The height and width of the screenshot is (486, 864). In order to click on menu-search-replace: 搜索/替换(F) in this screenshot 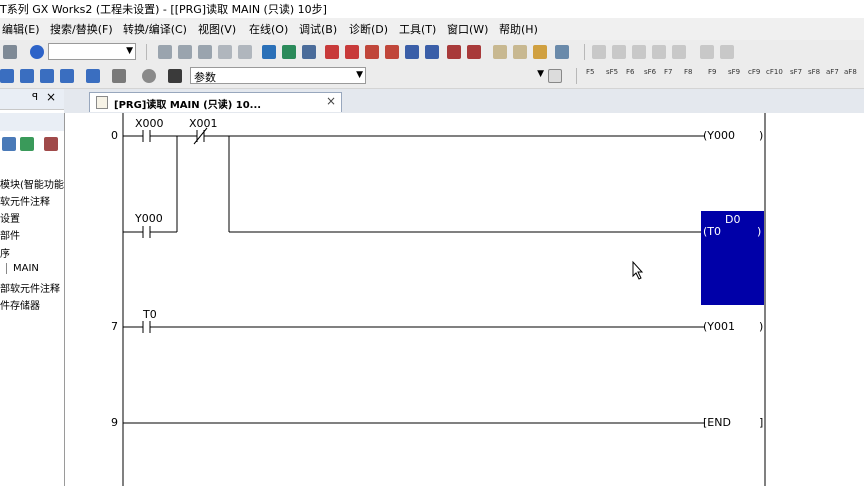, I will do `click(81, 29)`.